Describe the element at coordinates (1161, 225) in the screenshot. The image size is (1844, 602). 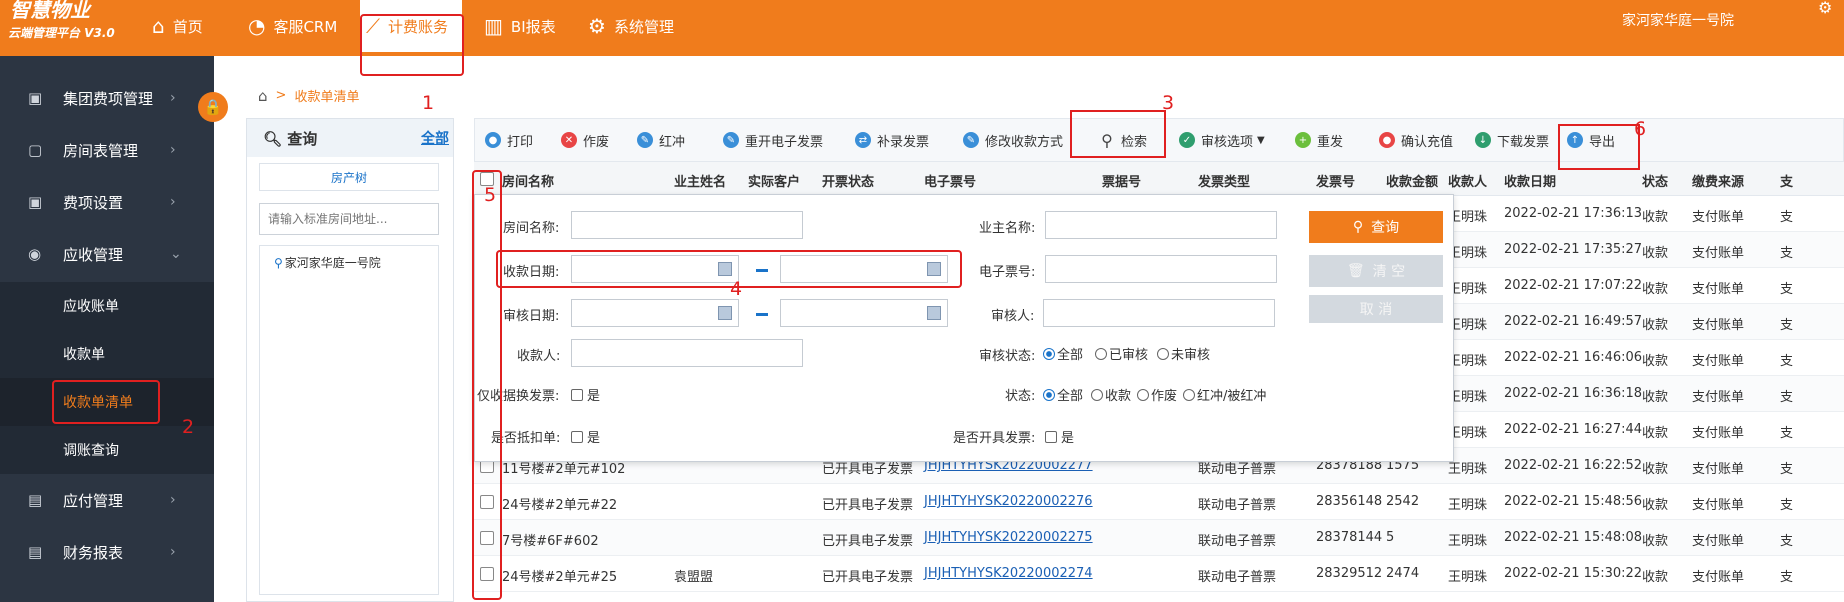
I see `owner-name-input` at that location.